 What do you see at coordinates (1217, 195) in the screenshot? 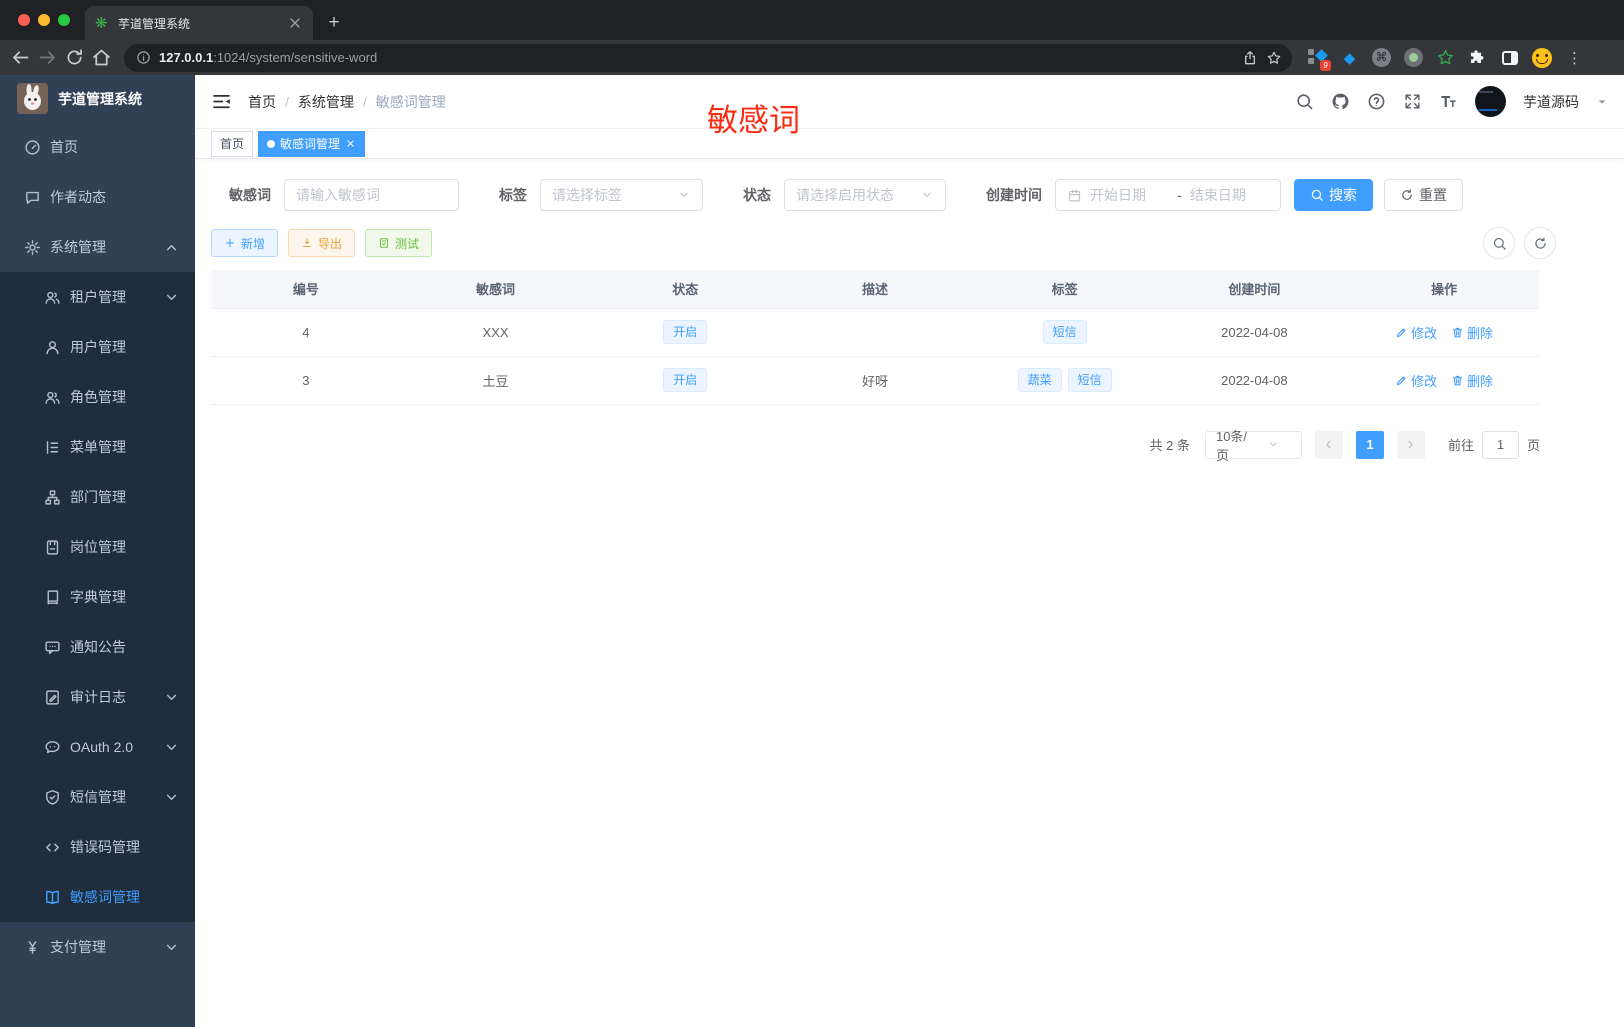
I see `date-end-placeholder: 结束日期` at bounding box center [1217, 195].